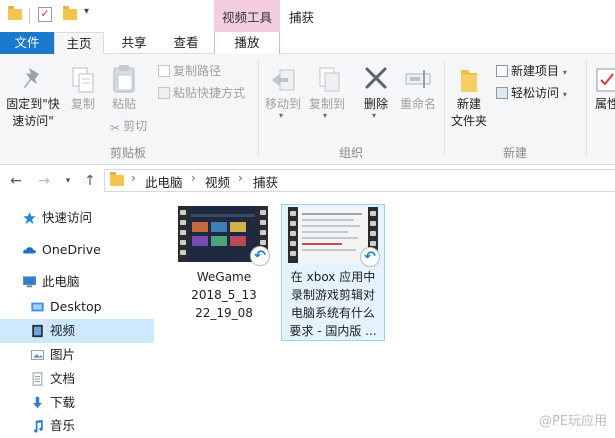  Describe the element at coordinates (350, 153) in the screenshot. I see `organize-group-label: 组织` at that location.